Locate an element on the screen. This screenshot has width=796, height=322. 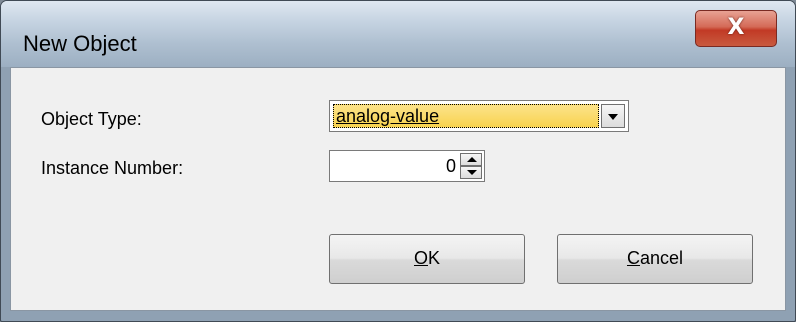
close-button: X is located at coordinates (736, 28).